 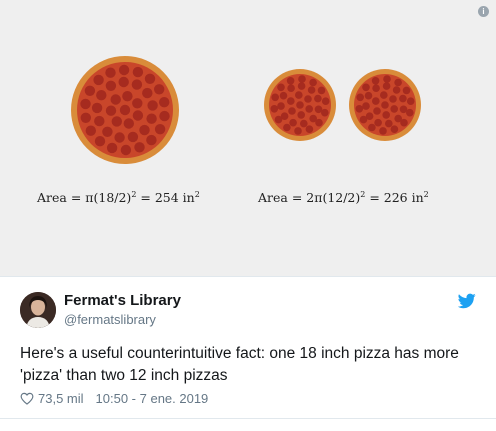 What do you see at coordinates (61, 398) in the screenshot?
I see `like-count: 73,5 mil` at bounding box center [61, 398].